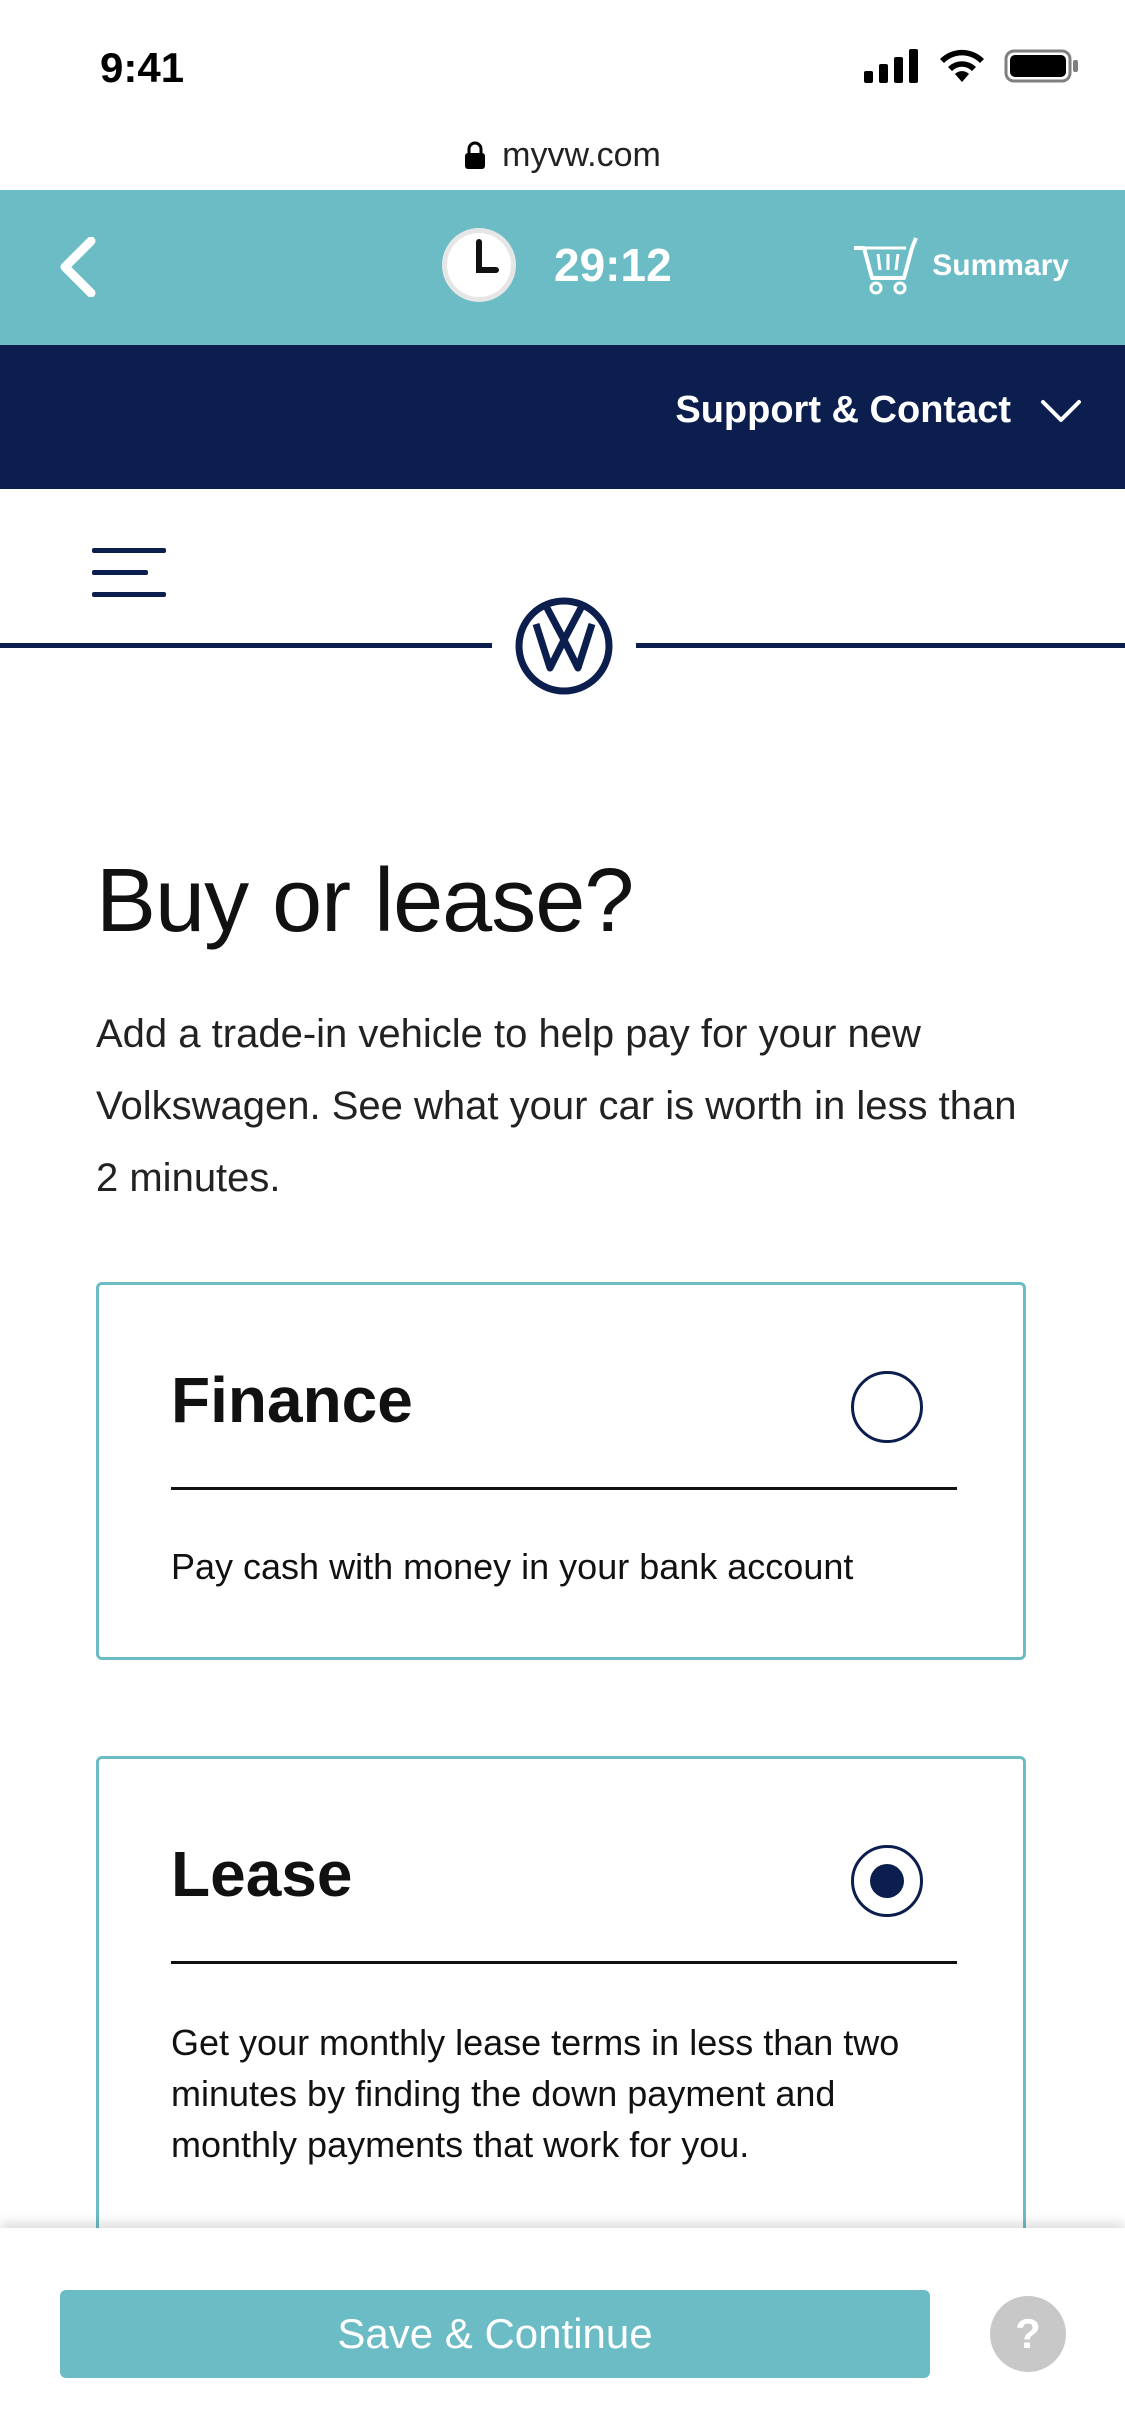  Describe the element at coordinates (880, 645) in the screenshot. I see `header-divider-right` at that location.